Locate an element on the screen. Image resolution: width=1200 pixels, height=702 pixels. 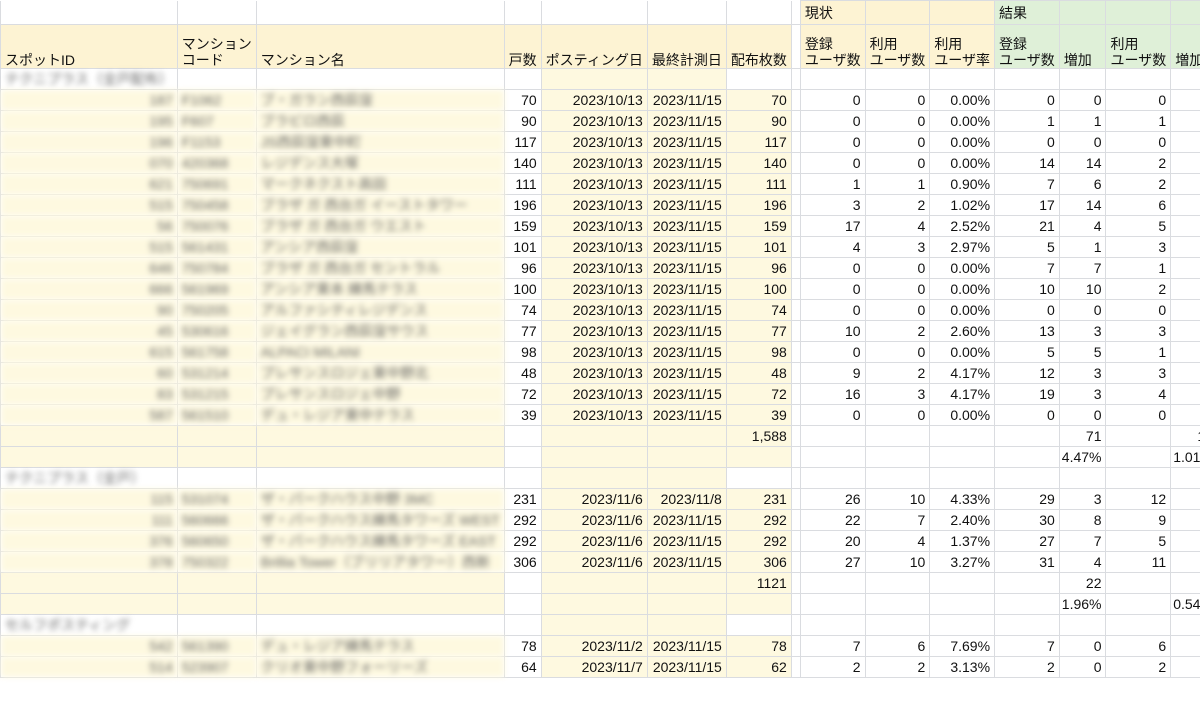
mansion-name-cell: デュ・レジア練馬テラス is located at coordinates (380, 646).